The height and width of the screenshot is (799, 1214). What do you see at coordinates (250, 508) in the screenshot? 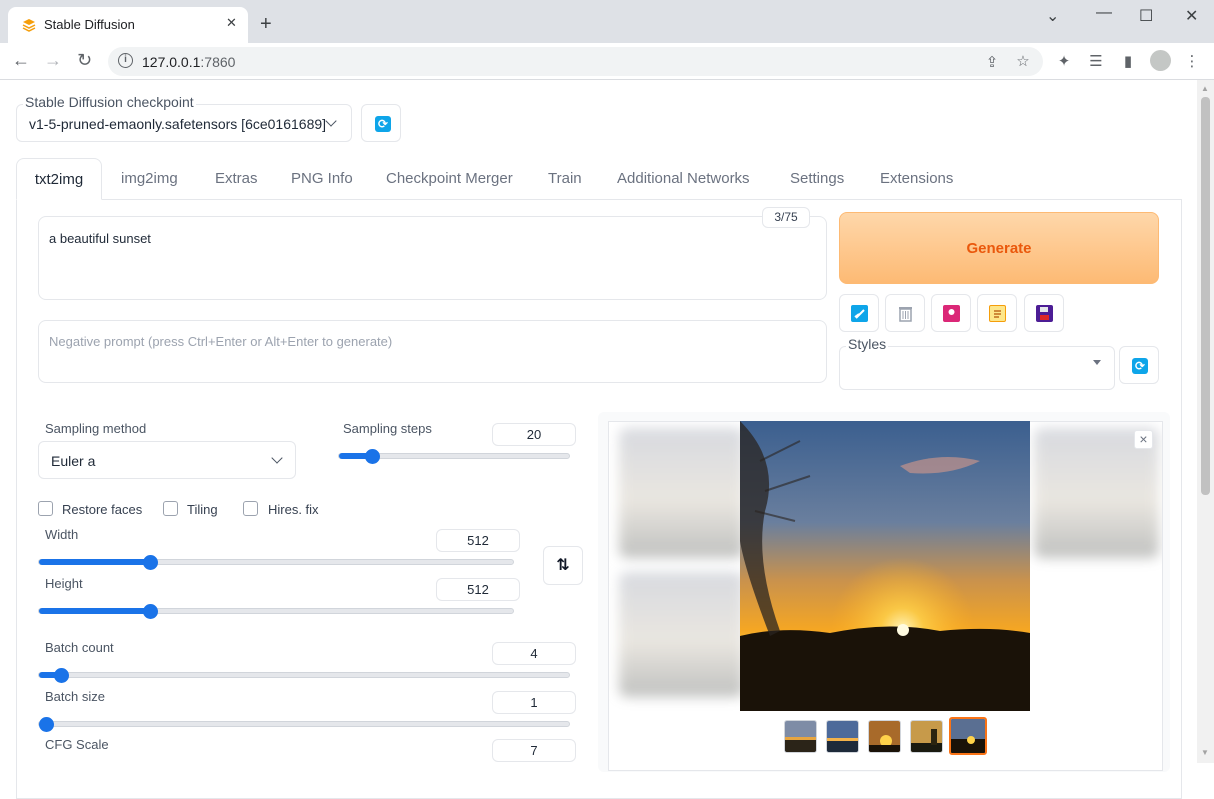
I see `hires-fix-checkbox` at bounding box center [250, 508].